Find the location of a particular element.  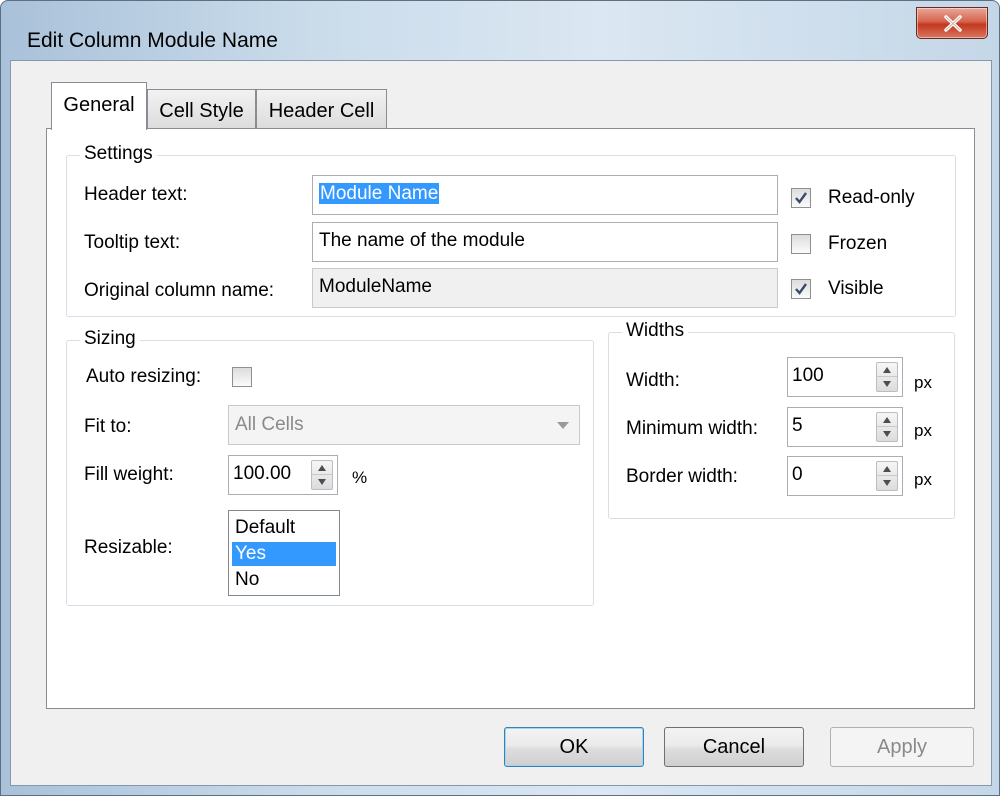

chevron-down-icon is located at coordinates (563, 425).